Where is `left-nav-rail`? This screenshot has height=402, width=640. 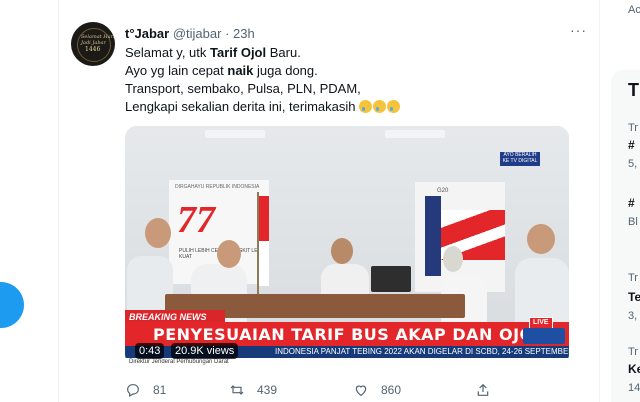
left-nav-rail is located at coordinates (29, 201).